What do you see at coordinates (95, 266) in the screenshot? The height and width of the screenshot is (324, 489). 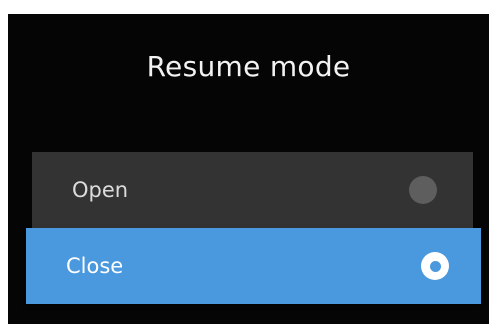 I see `option-close-label: Close` at bounding box center [95, 266].